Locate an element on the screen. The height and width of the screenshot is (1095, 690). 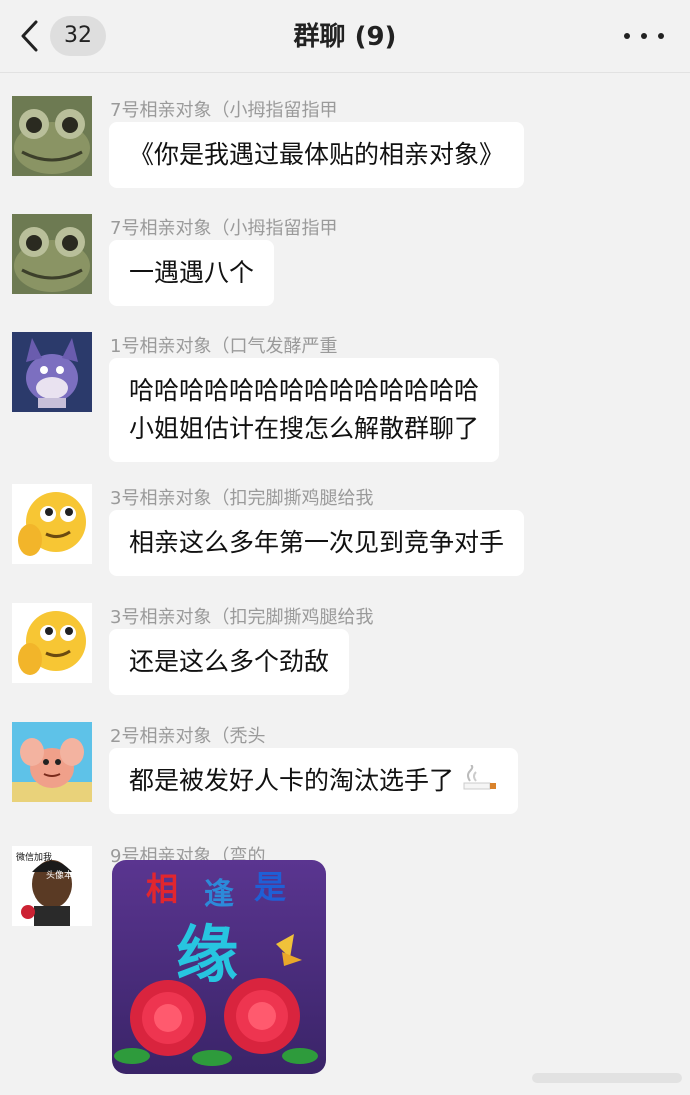
message-bubble: 一遇遇八个 is located at coordinates (192, 273).